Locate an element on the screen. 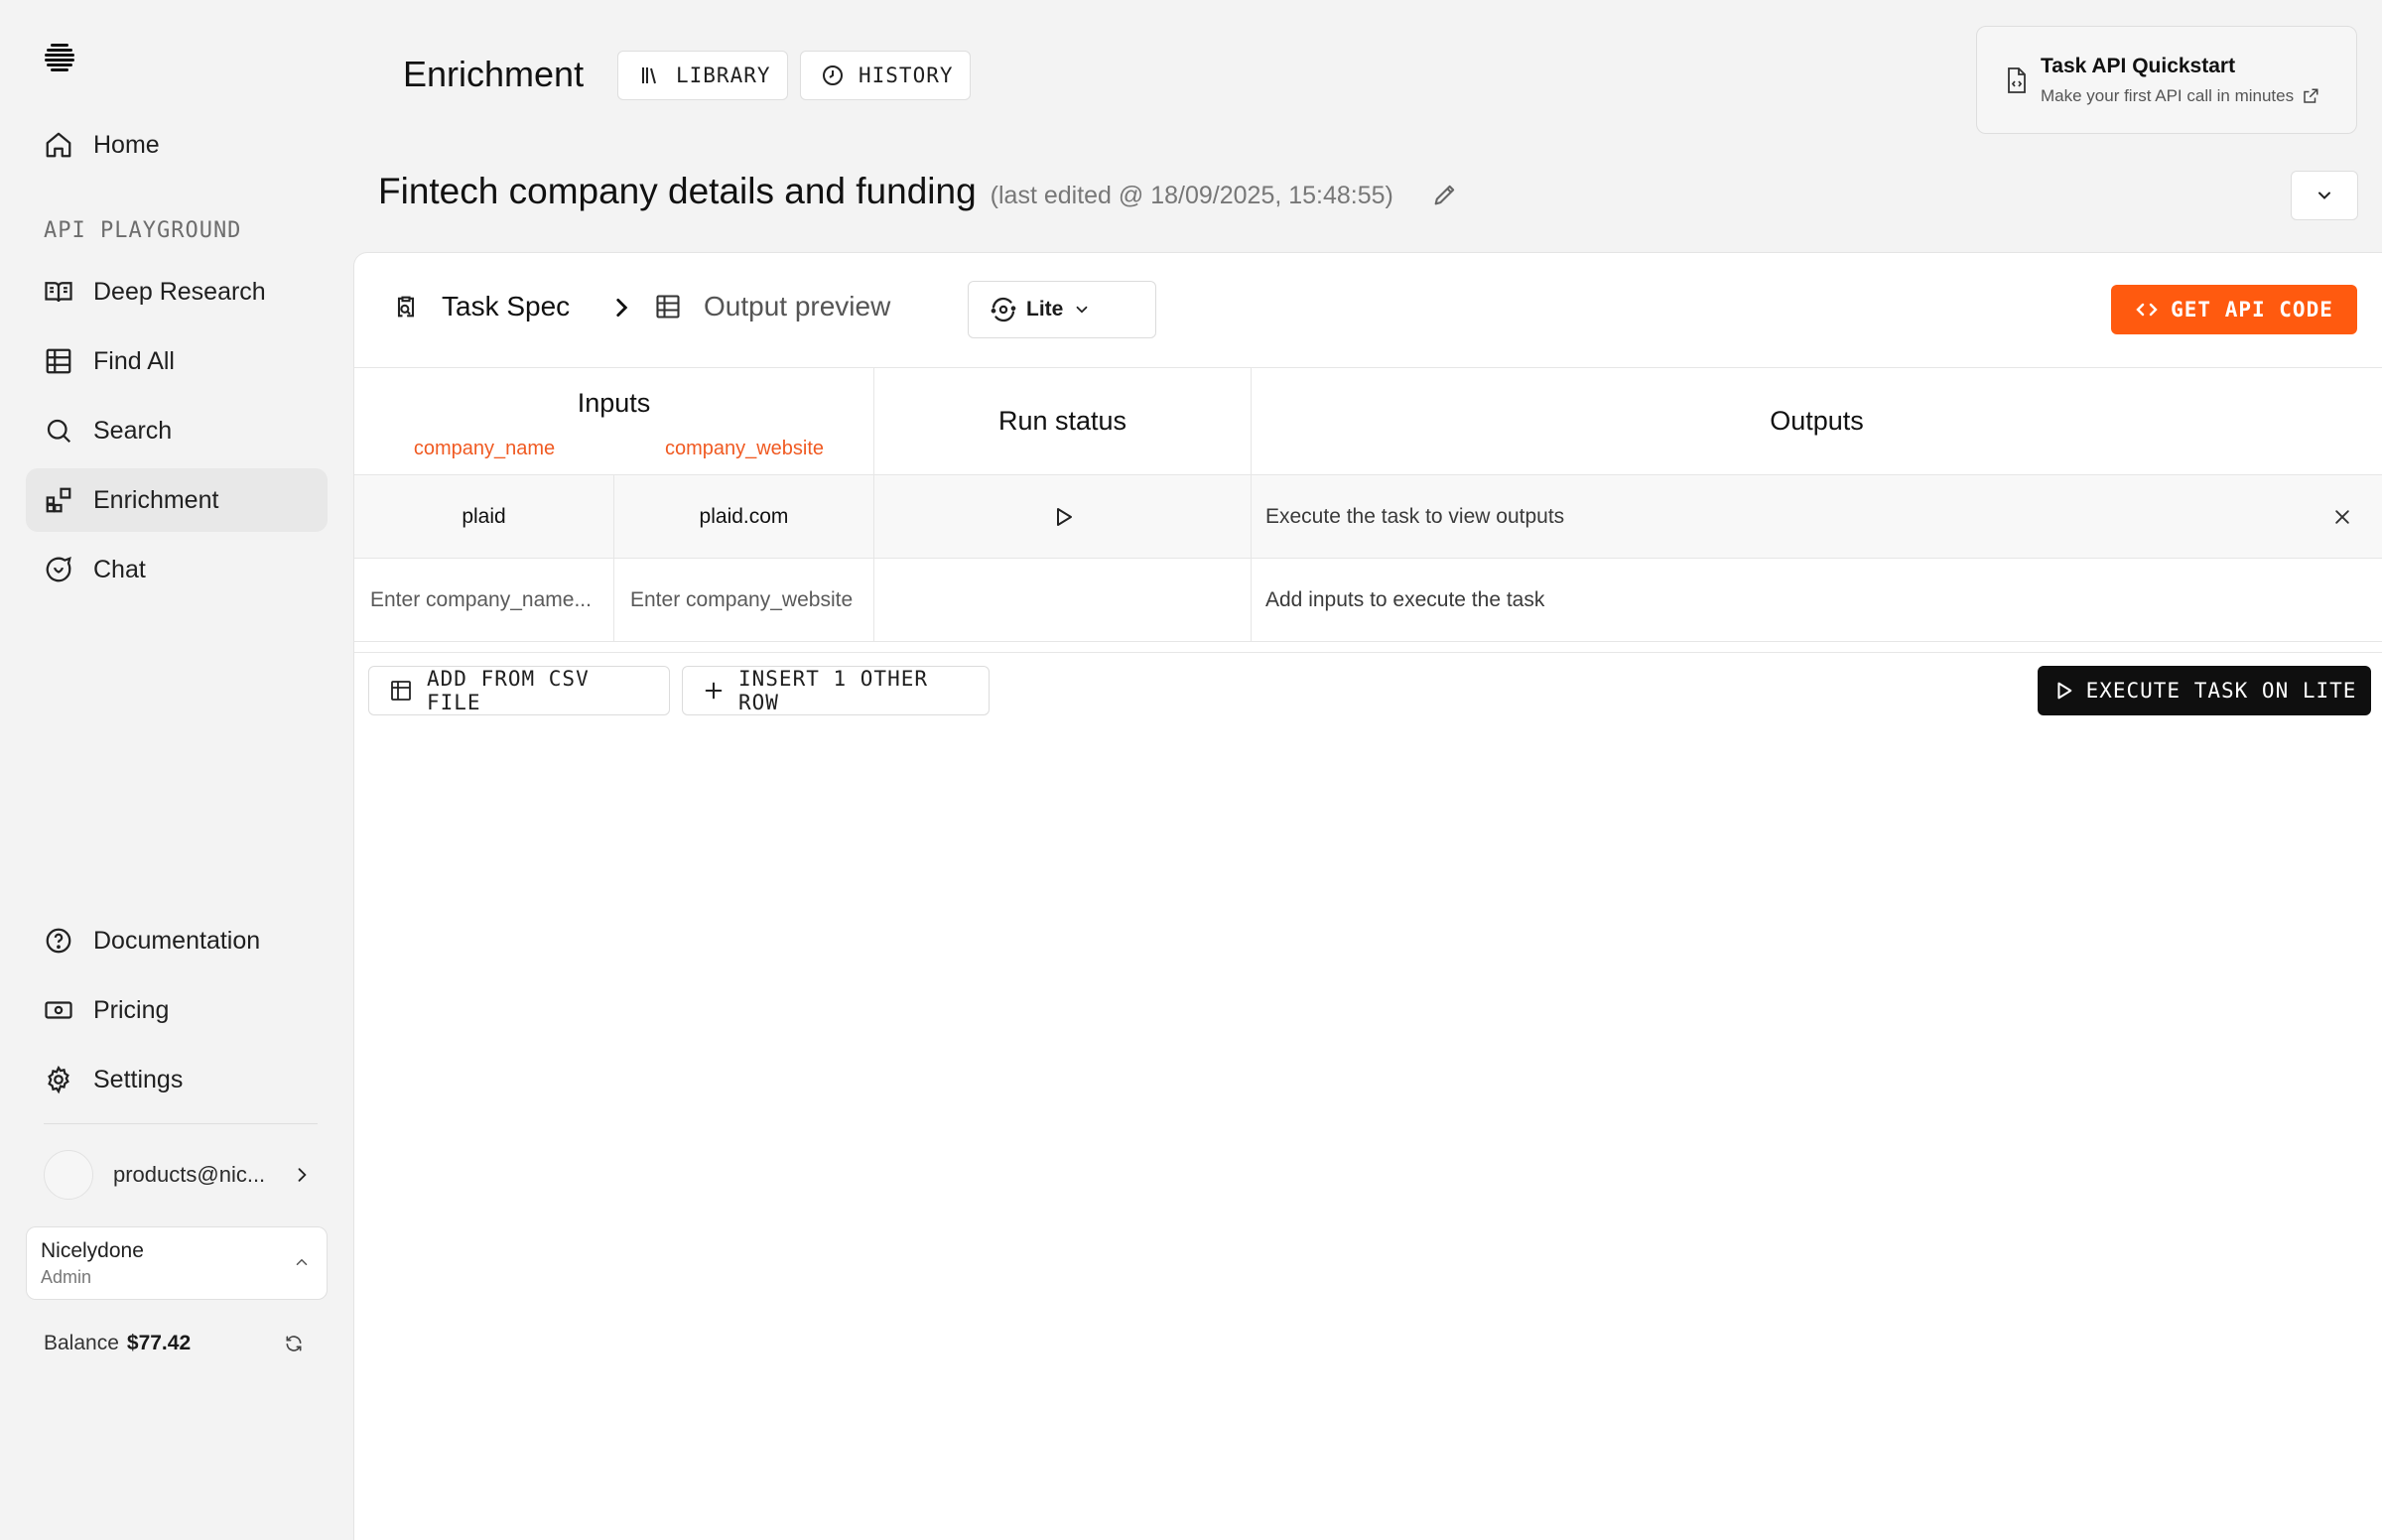 This screenshot has width=2382, height=1540. book-icon is located at coordinates (59, 292).